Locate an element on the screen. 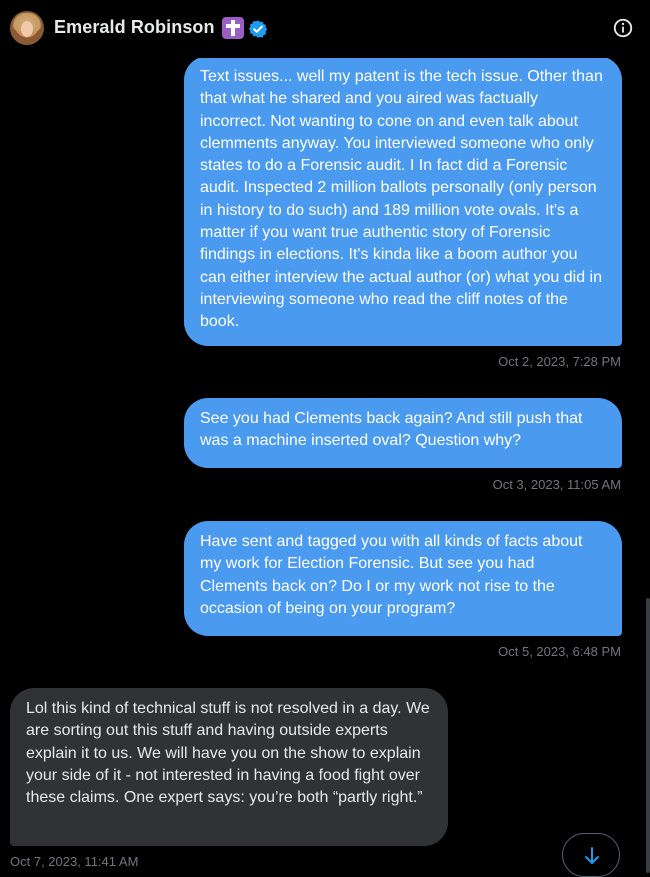  message-timestamp: Oct 5, 2023, 6:48 PM is located at coordinates (559, 651).